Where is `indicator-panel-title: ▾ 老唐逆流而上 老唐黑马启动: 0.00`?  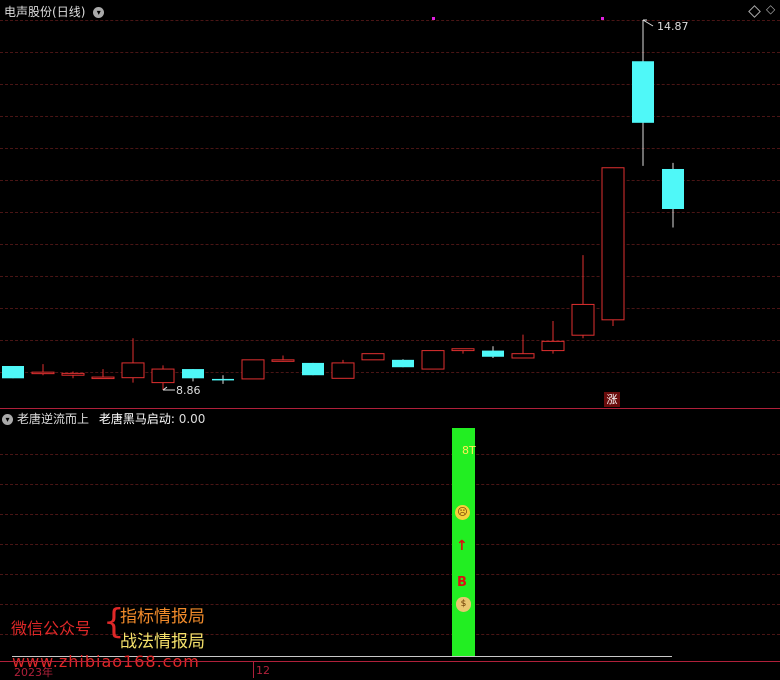 indicator-panel-title: ▾ 老唐逆流而上 老唐黑马启动: 0.00 is located at coordinates (103, 418).